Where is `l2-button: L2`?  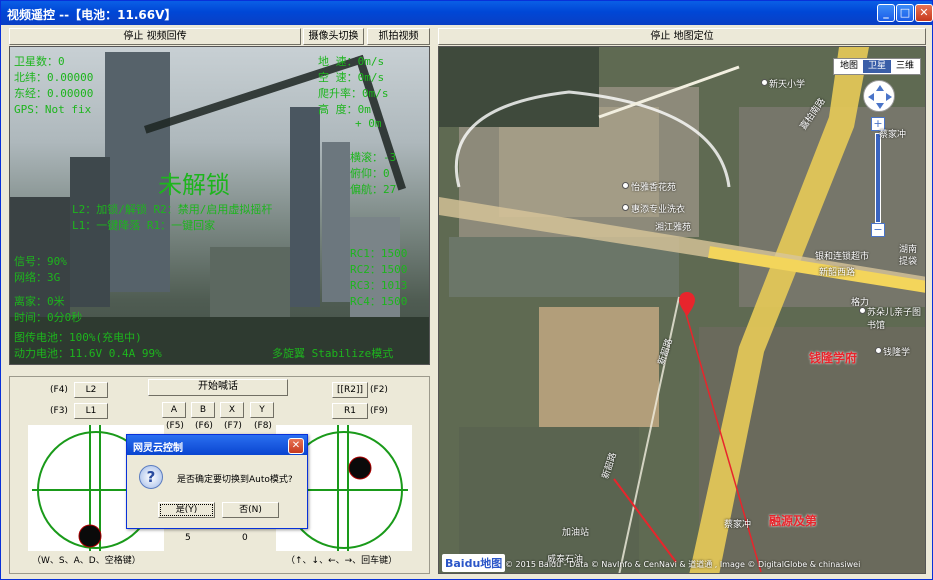 l2-button: L2 is located at coordinates (91, 390).